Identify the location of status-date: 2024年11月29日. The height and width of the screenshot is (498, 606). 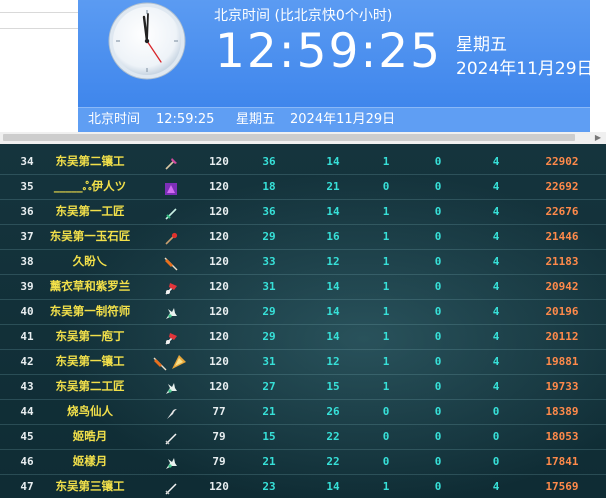
(343, 119).